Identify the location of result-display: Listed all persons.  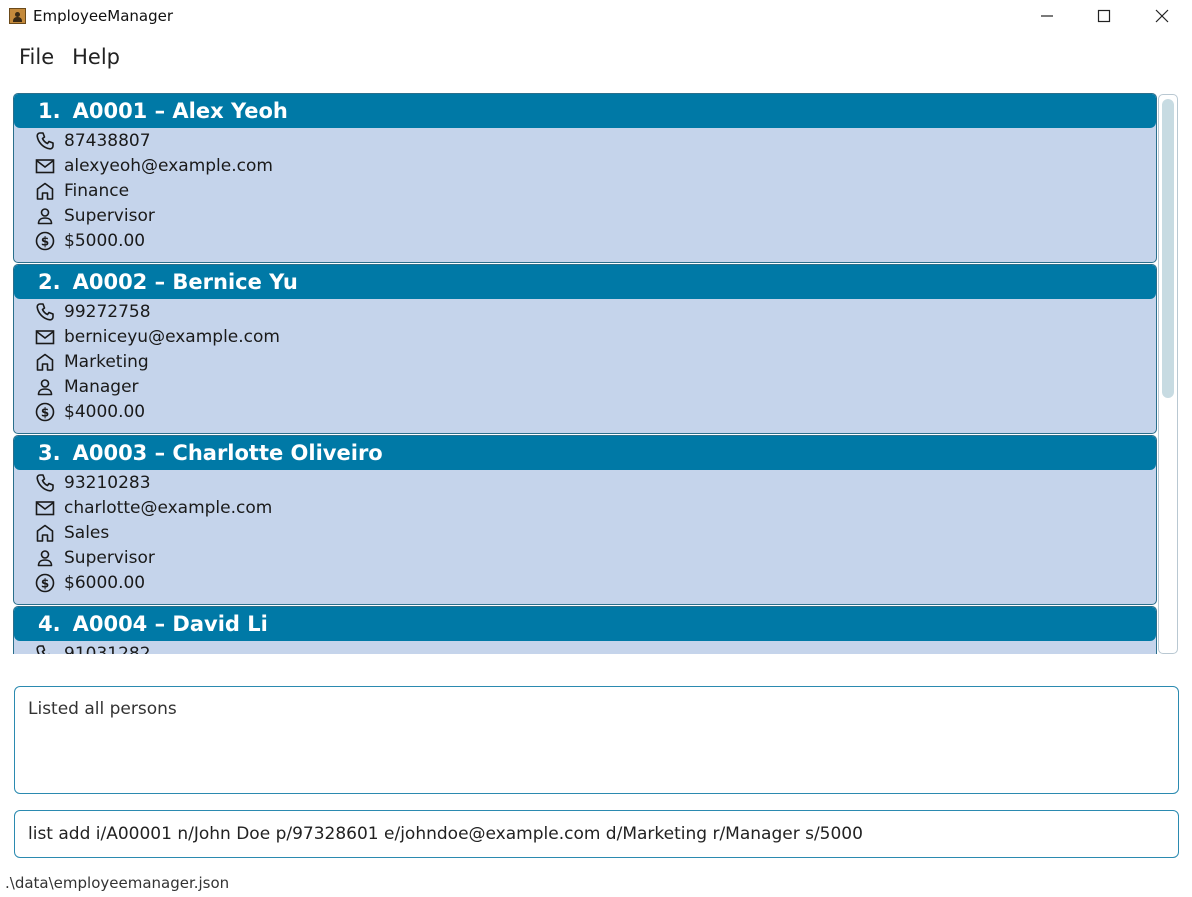
(596, 740).